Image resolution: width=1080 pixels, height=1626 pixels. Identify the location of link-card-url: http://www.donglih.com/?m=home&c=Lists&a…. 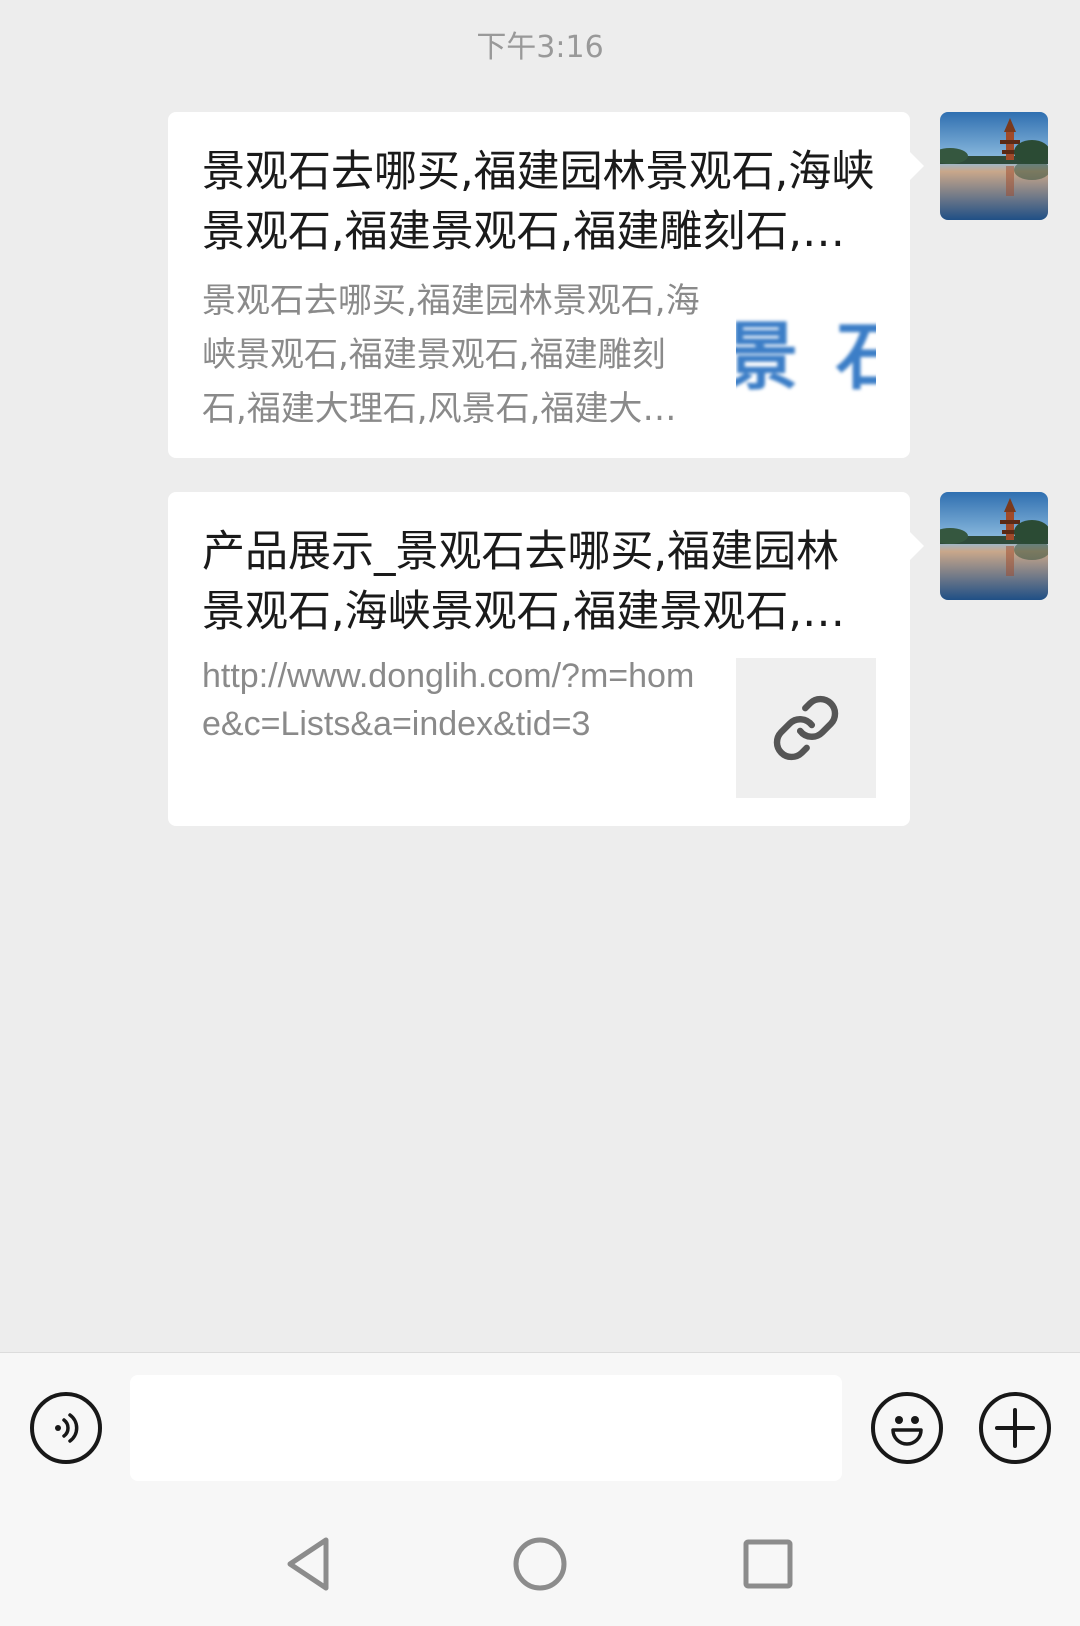
(448, 700).